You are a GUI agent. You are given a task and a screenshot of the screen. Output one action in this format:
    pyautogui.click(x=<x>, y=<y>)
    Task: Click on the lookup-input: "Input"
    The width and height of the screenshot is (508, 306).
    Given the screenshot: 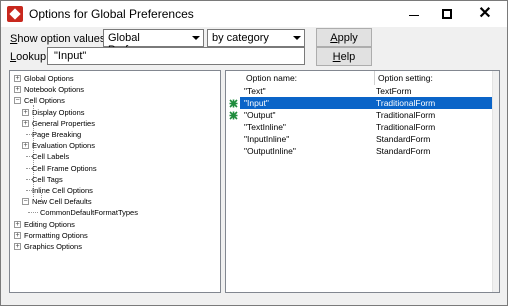 What is the action you would take?
    pyautogui.click(x=176, y=56)
    